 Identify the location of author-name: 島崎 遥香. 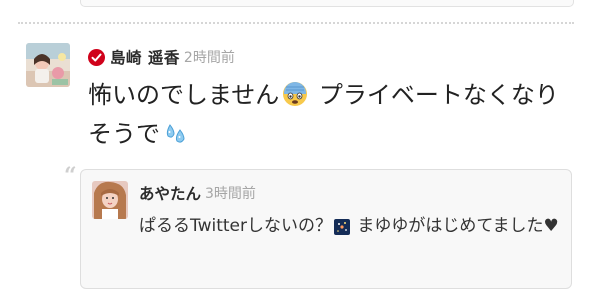
(145, 57).